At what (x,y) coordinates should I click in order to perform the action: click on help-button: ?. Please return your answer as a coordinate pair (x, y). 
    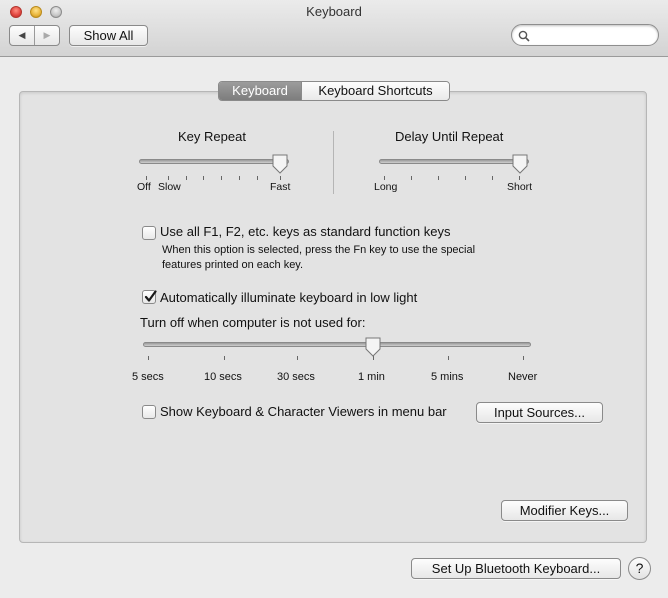
    Looking at the image, I should click on (639, 568).